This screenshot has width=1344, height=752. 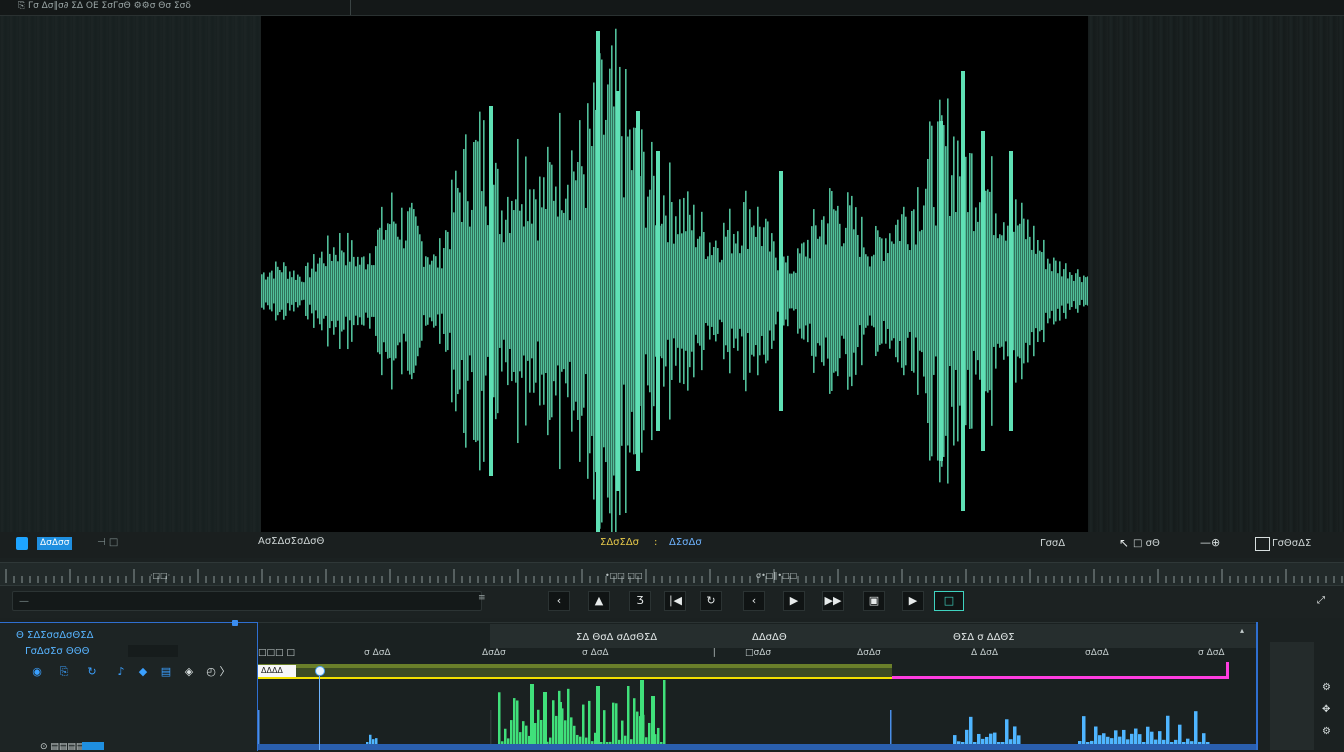 I want to click on track-footer-badge, so click(x=93, y=746).